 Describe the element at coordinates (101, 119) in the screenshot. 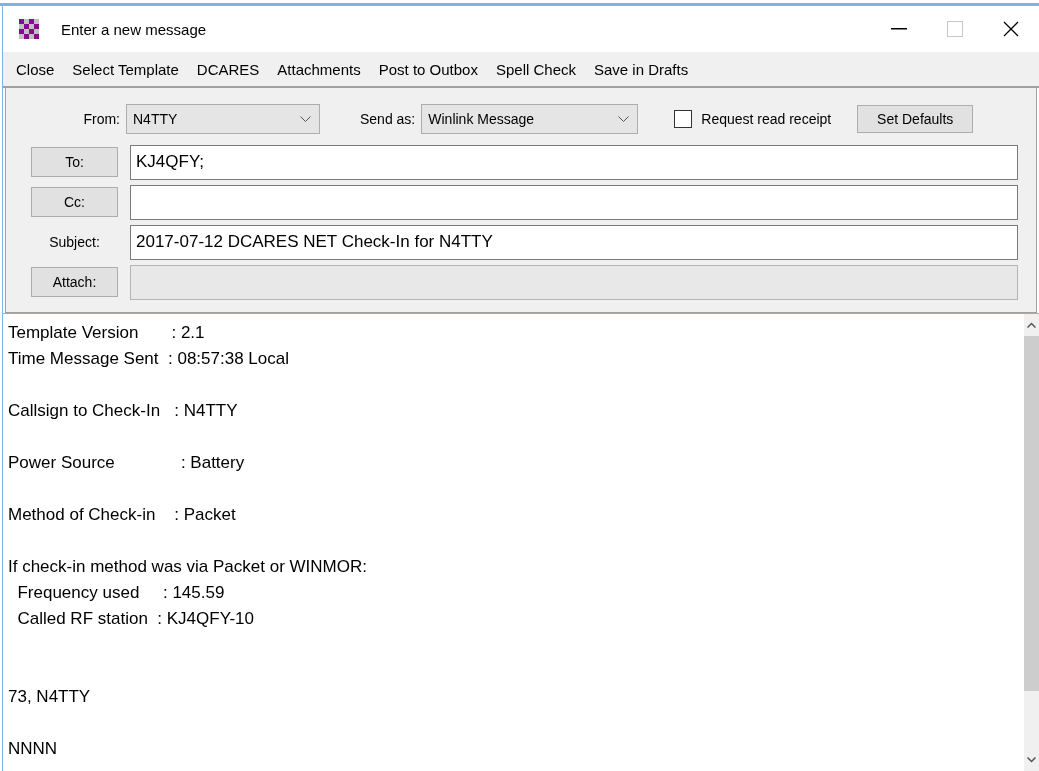

I see `from-label: From:` at that location.